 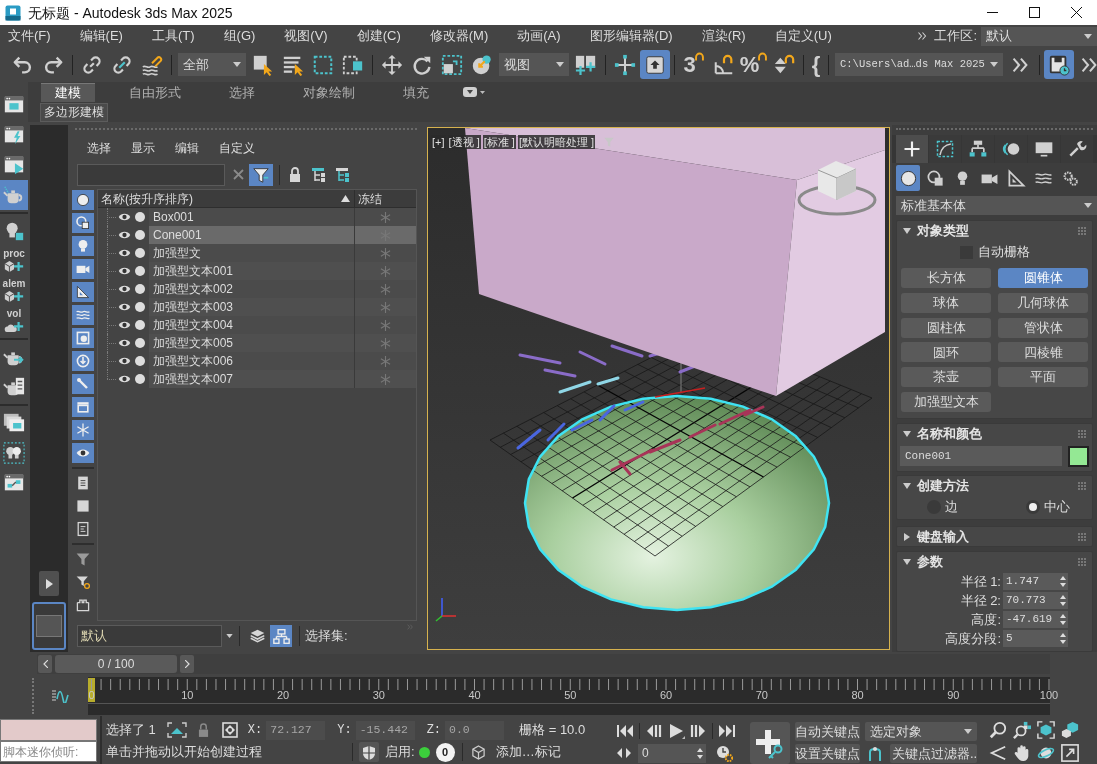 I want to click on explorer-menu-item: 编辑, so click(x=187, y=148).